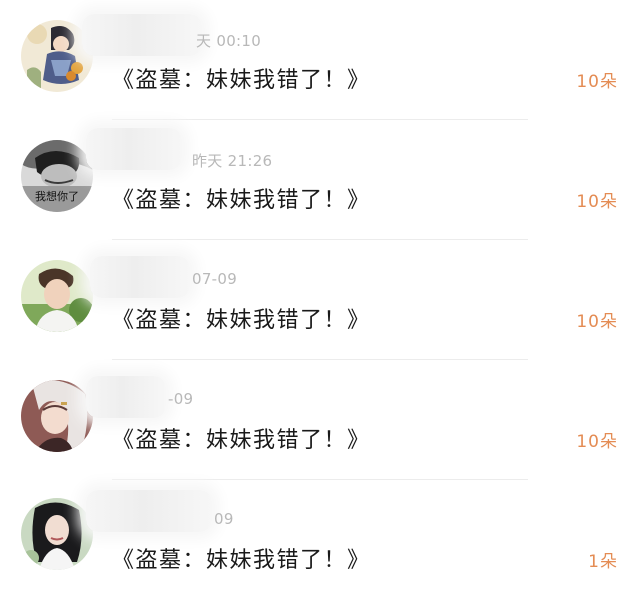  What do you see at coordinates (57, 176) in the screenshot?
I see `avatar-bw-boy-icon: 我想你了` at bounding box center [57, 176].